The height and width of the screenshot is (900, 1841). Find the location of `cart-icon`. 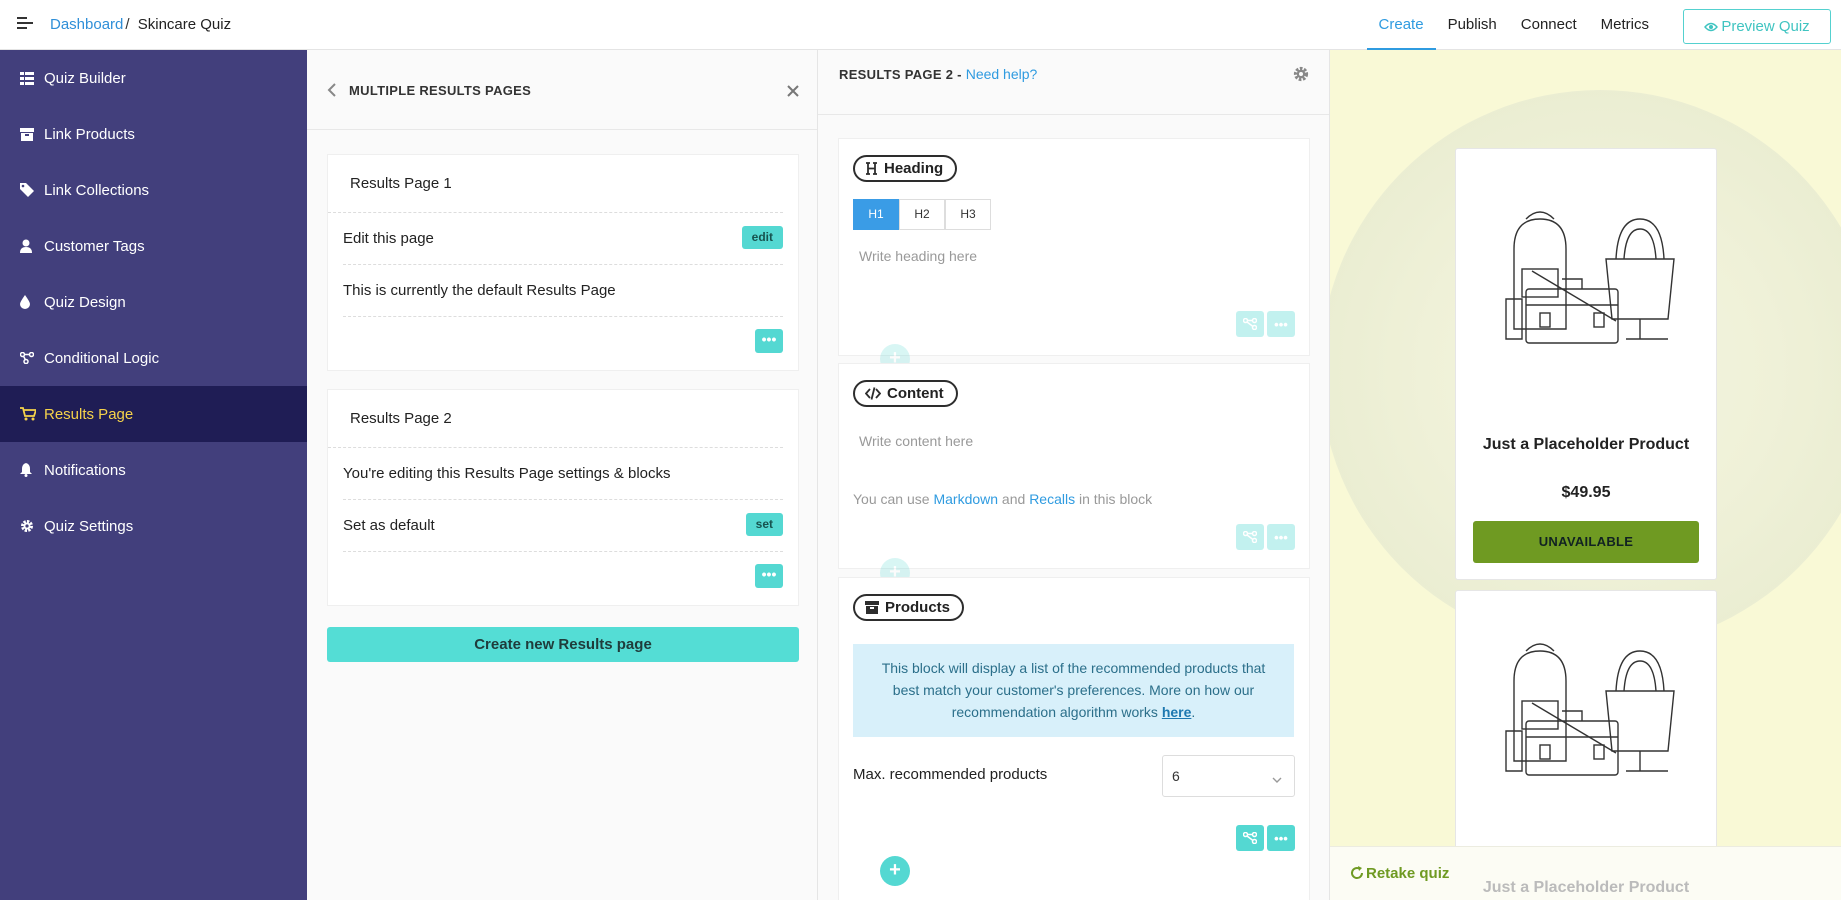

cart-icon is located at coordinates (30, 414).